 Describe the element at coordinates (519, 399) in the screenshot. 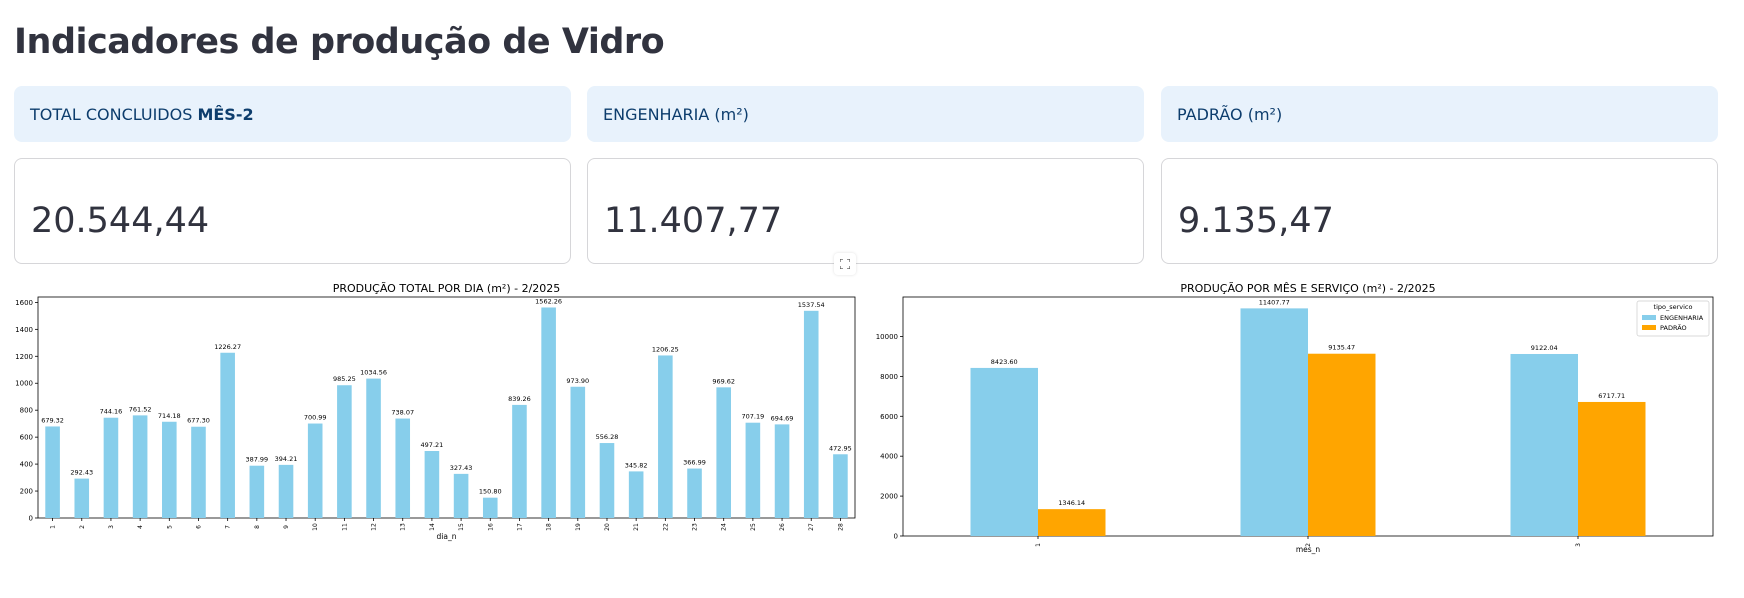

I see `data-label: 839.26` at that location.